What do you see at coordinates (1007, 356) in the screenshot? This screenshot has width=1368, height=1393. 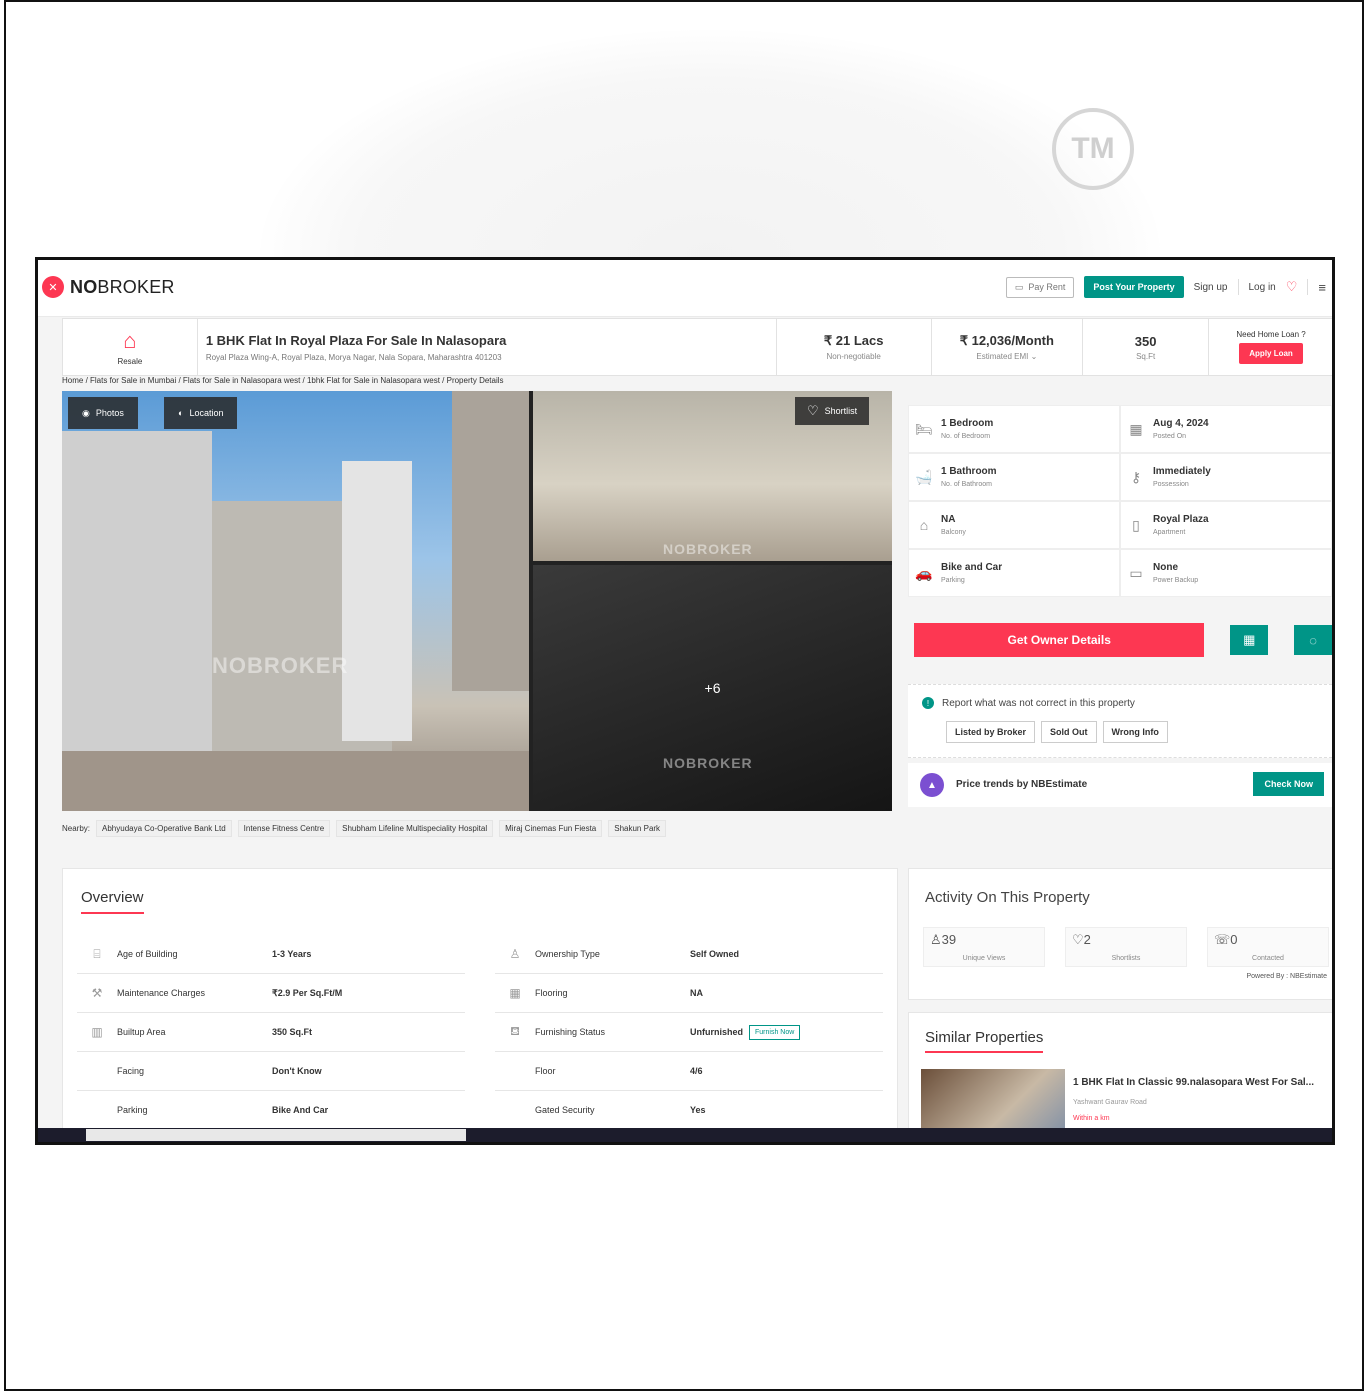 I see `emi-note: Estimated EMI ⌄` at bounding box center [1007, 356].